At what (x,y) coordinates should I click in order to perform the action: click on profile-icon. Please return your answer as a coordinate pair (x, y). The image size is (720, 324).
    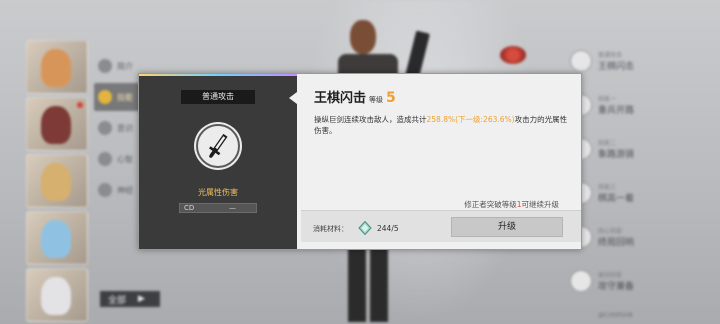
    Looking at the image, I should click on (105, 66).